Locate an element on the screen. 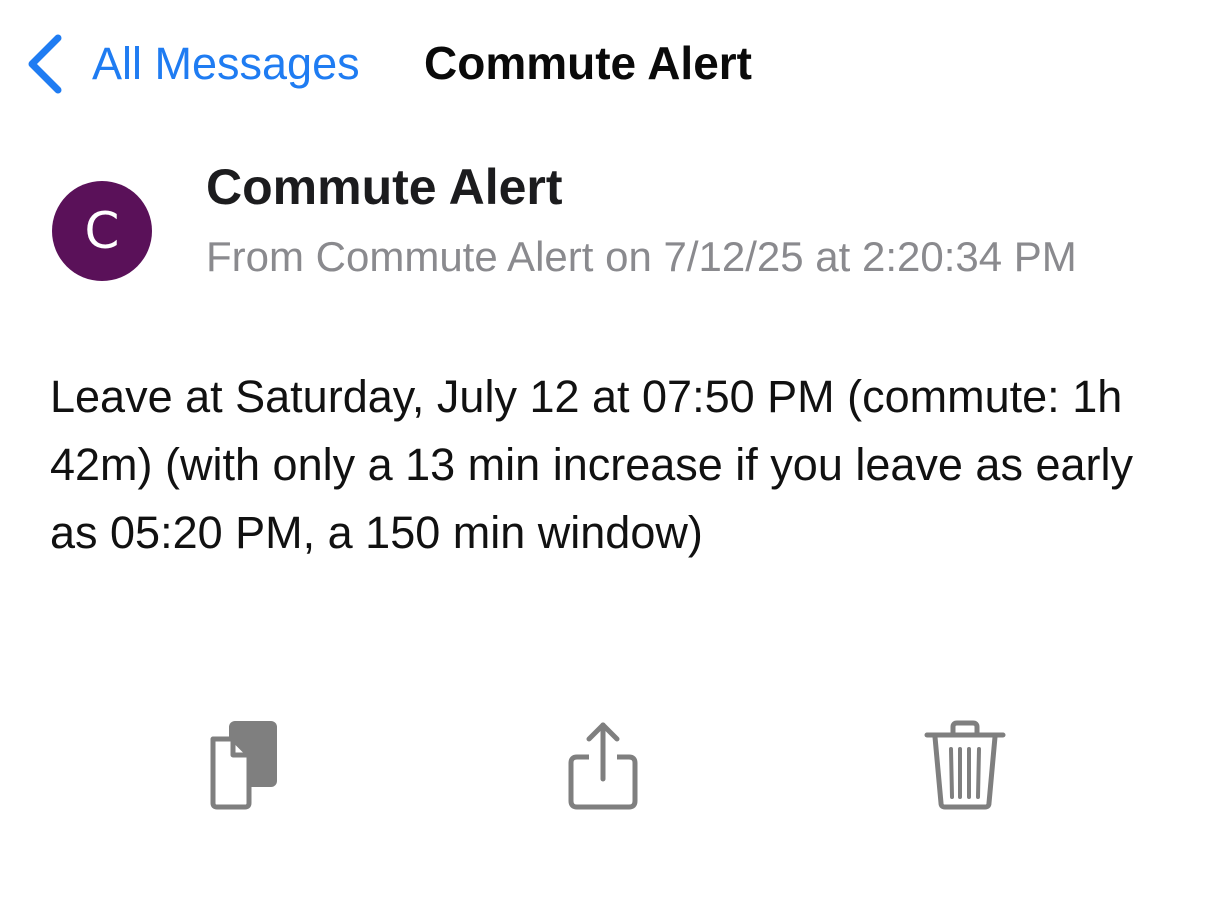  avatar: C is located at coordinates (102, 231).